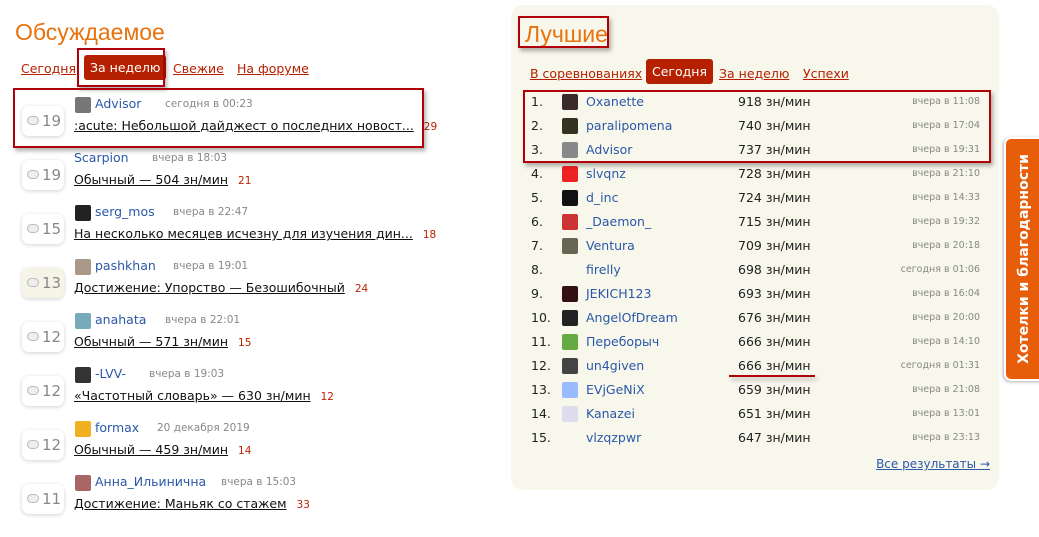 The height and width of the screenshot is (537, 1039). What do you see at coordinates (826, 73) in the screenshot?
I see `tab-achievements: Успехи` at bounding box center [826, 73].